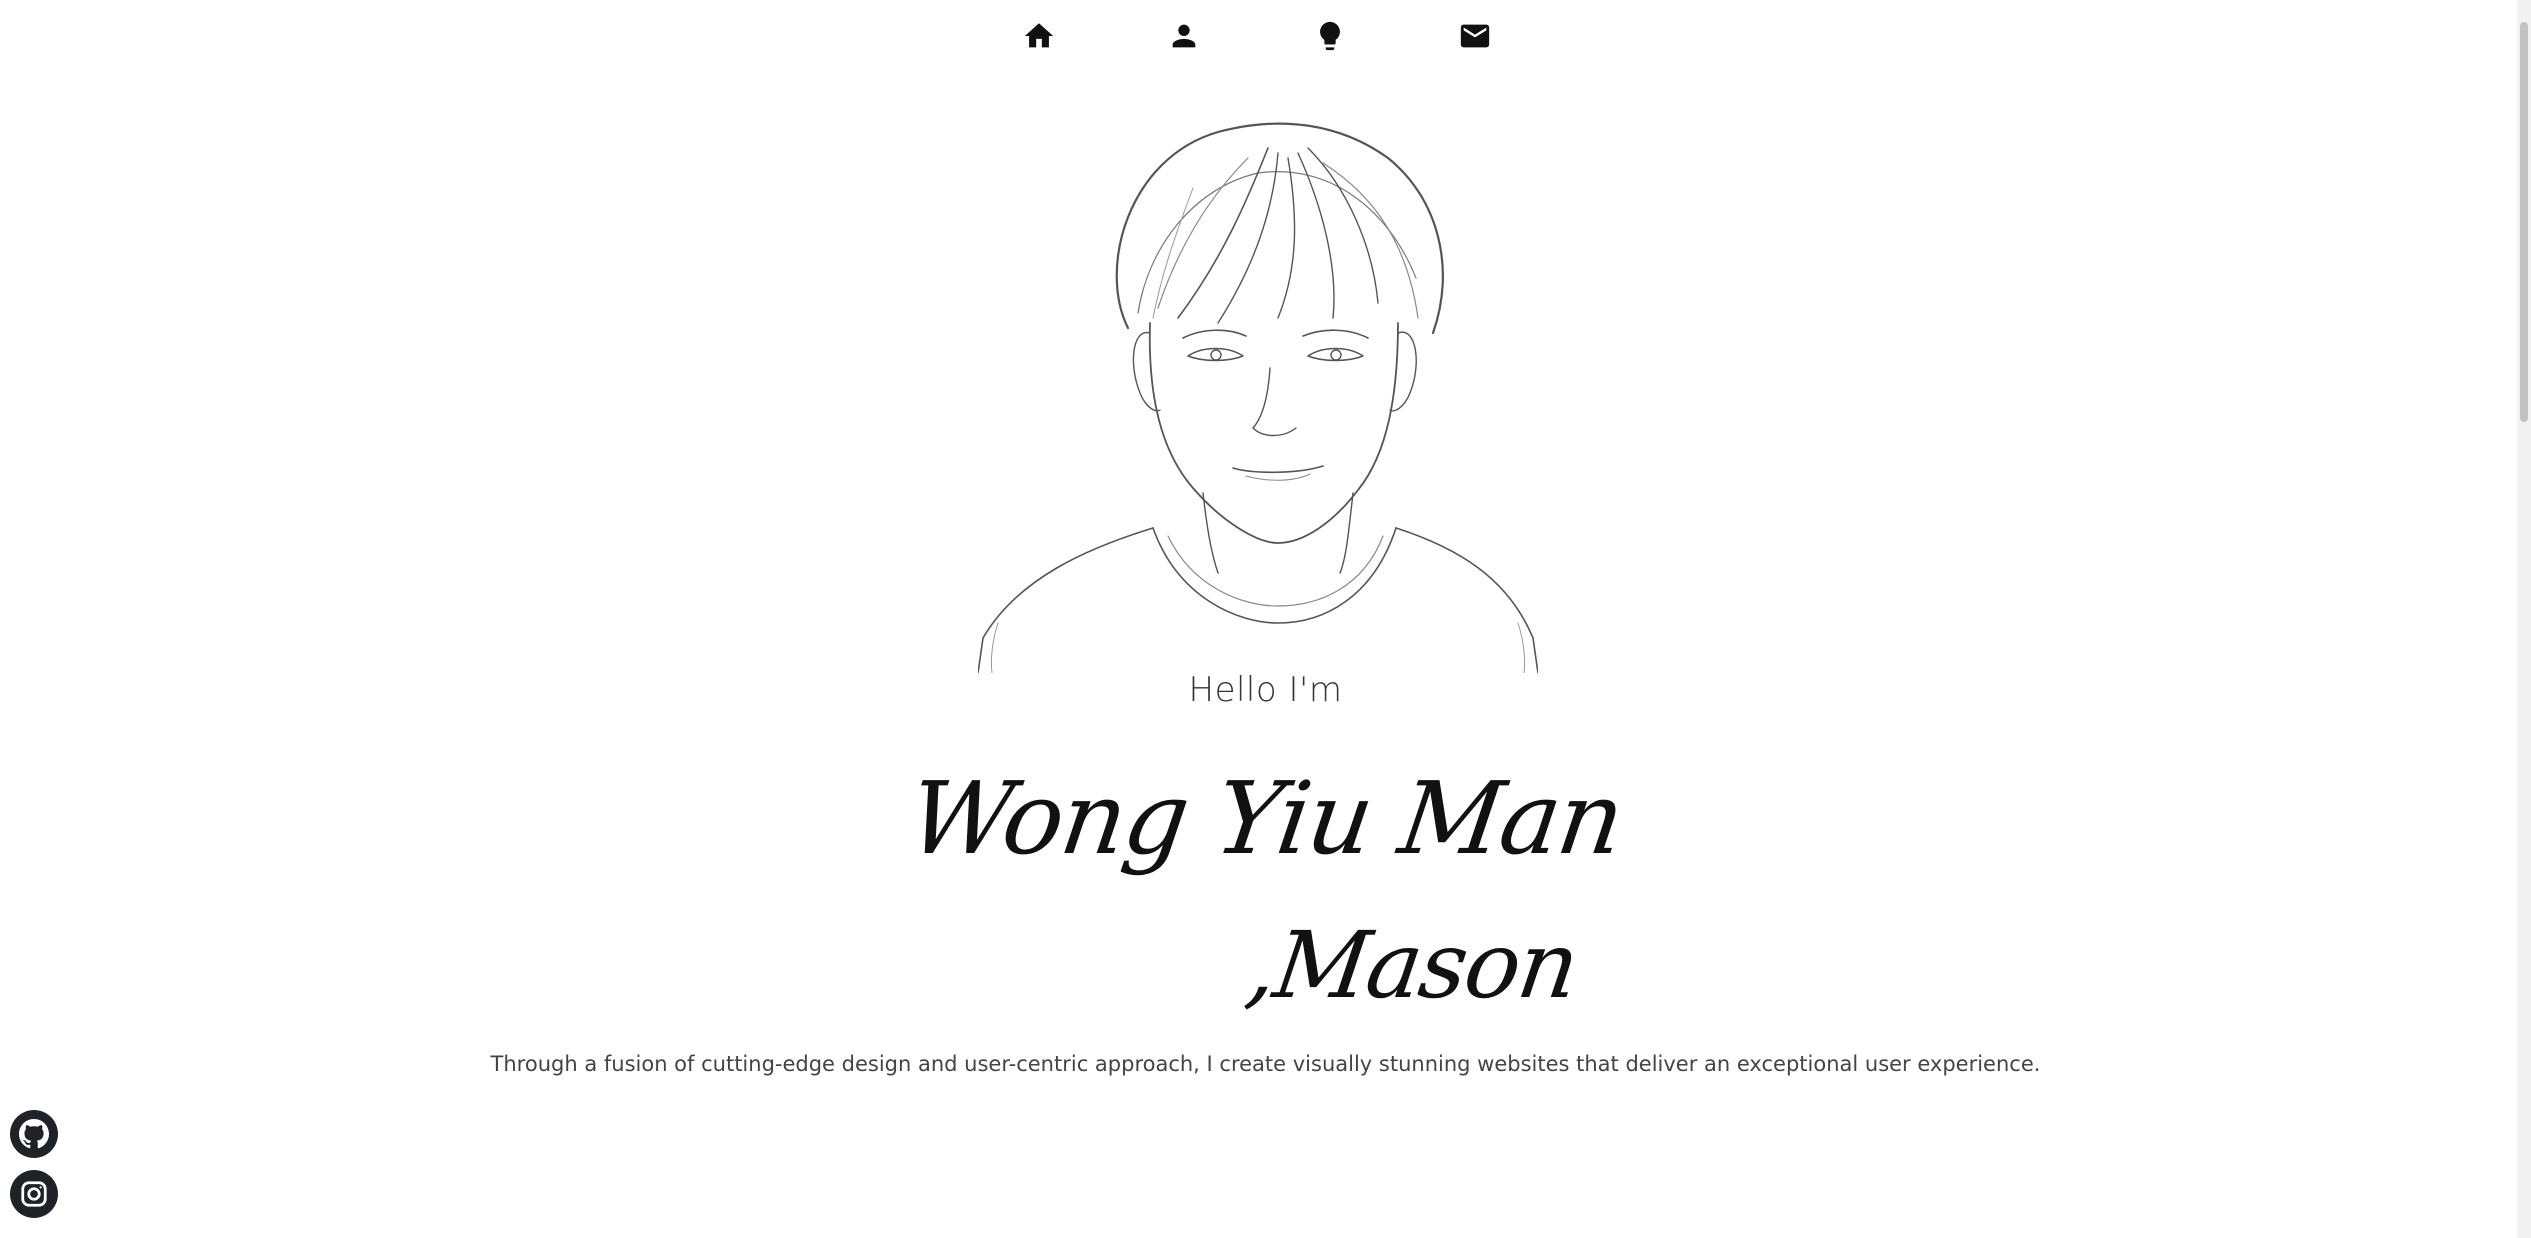 This screenshot has width=2531, height=1238. I want to click on top-nav, so click(1257, 36).